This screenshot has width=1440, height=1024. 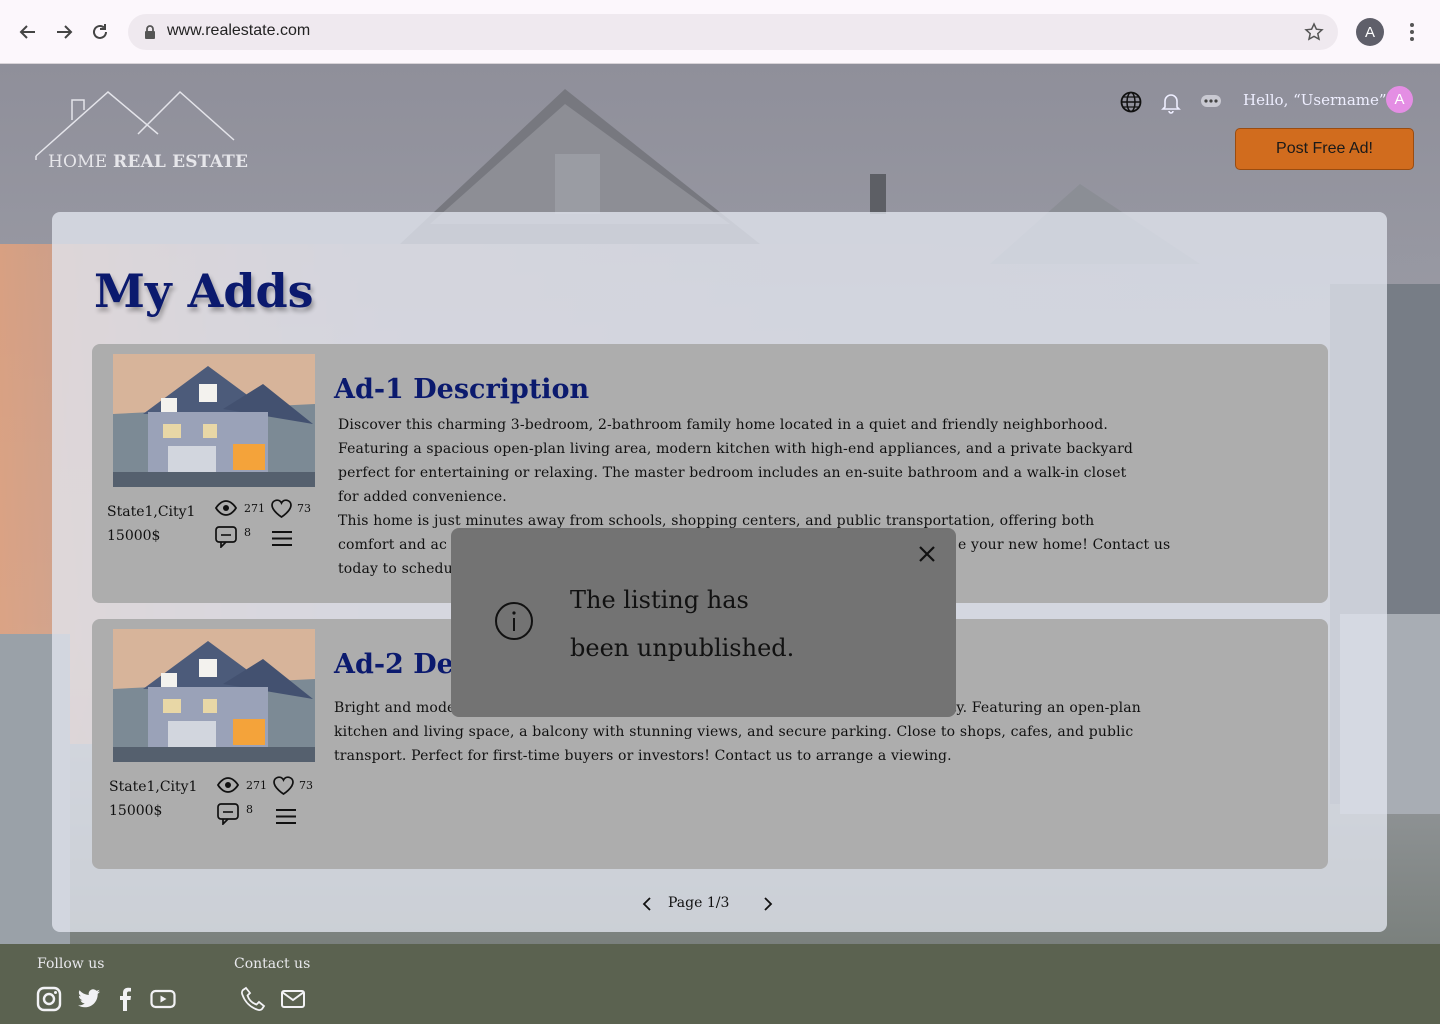 What do you see at coordinates (659, 600) in the screenshot?
I see `dialog-message-line: The listing has` at bounding box center [659, 600].